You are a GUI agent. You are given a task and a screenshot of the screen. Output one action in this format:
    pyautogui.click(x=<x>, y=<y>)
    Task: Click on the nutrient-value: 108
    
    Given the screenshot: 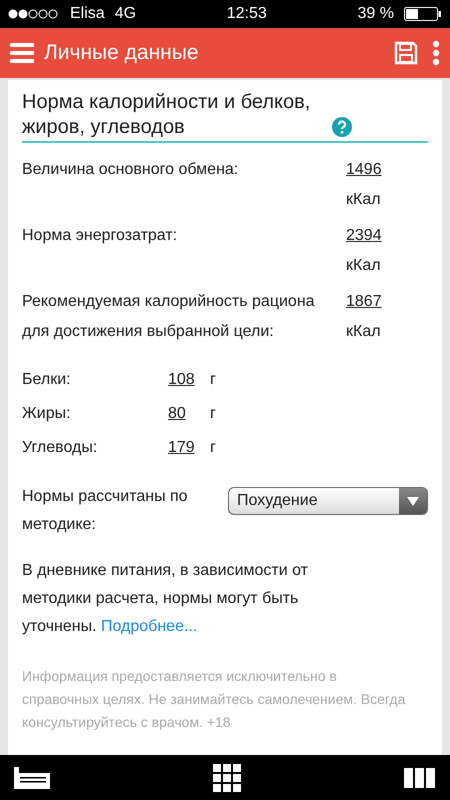 What is the action you would take?
    pyautogui.click(x=182, y=380)
    